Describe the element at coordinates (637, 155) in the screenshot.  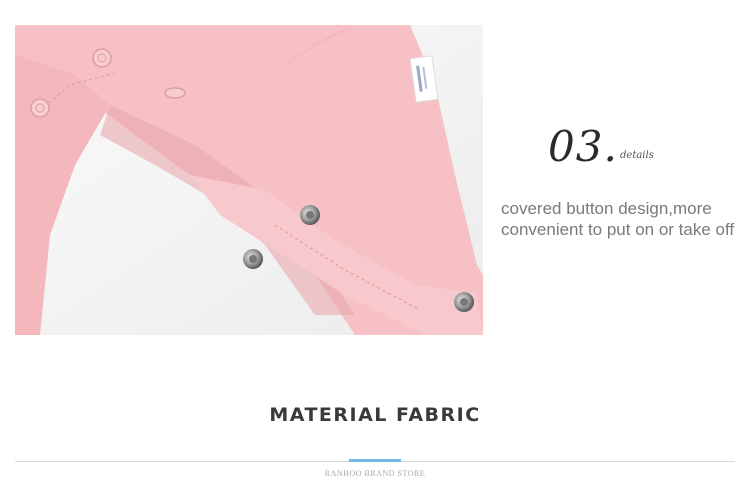
I see `detail-label: details` at that location.